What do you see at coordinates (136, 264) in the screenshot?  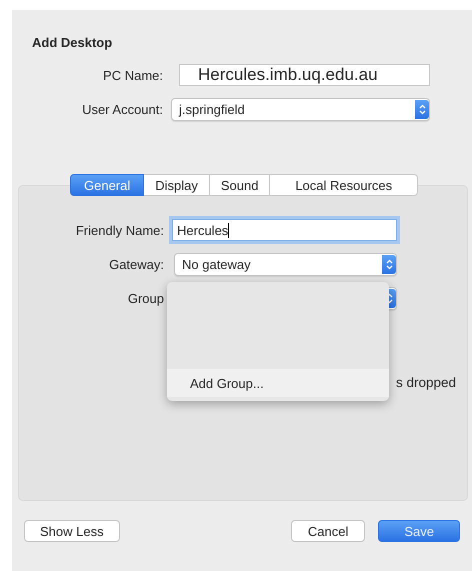 I see `field-label: Gateway:` at bounding box center [136, 264].